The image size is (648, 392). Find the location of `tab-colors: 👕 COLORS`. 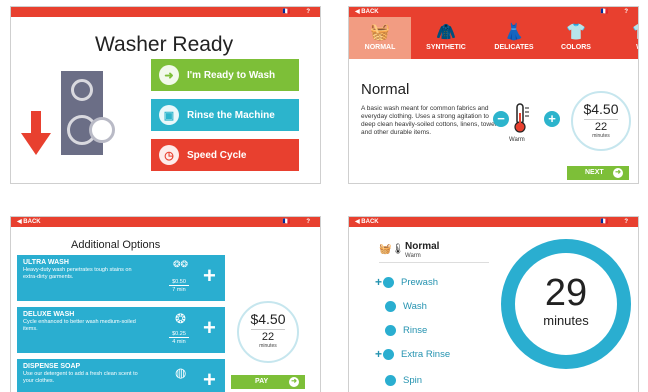

tab-colors: 👕 COLORS is located at coordinates (576, 38).